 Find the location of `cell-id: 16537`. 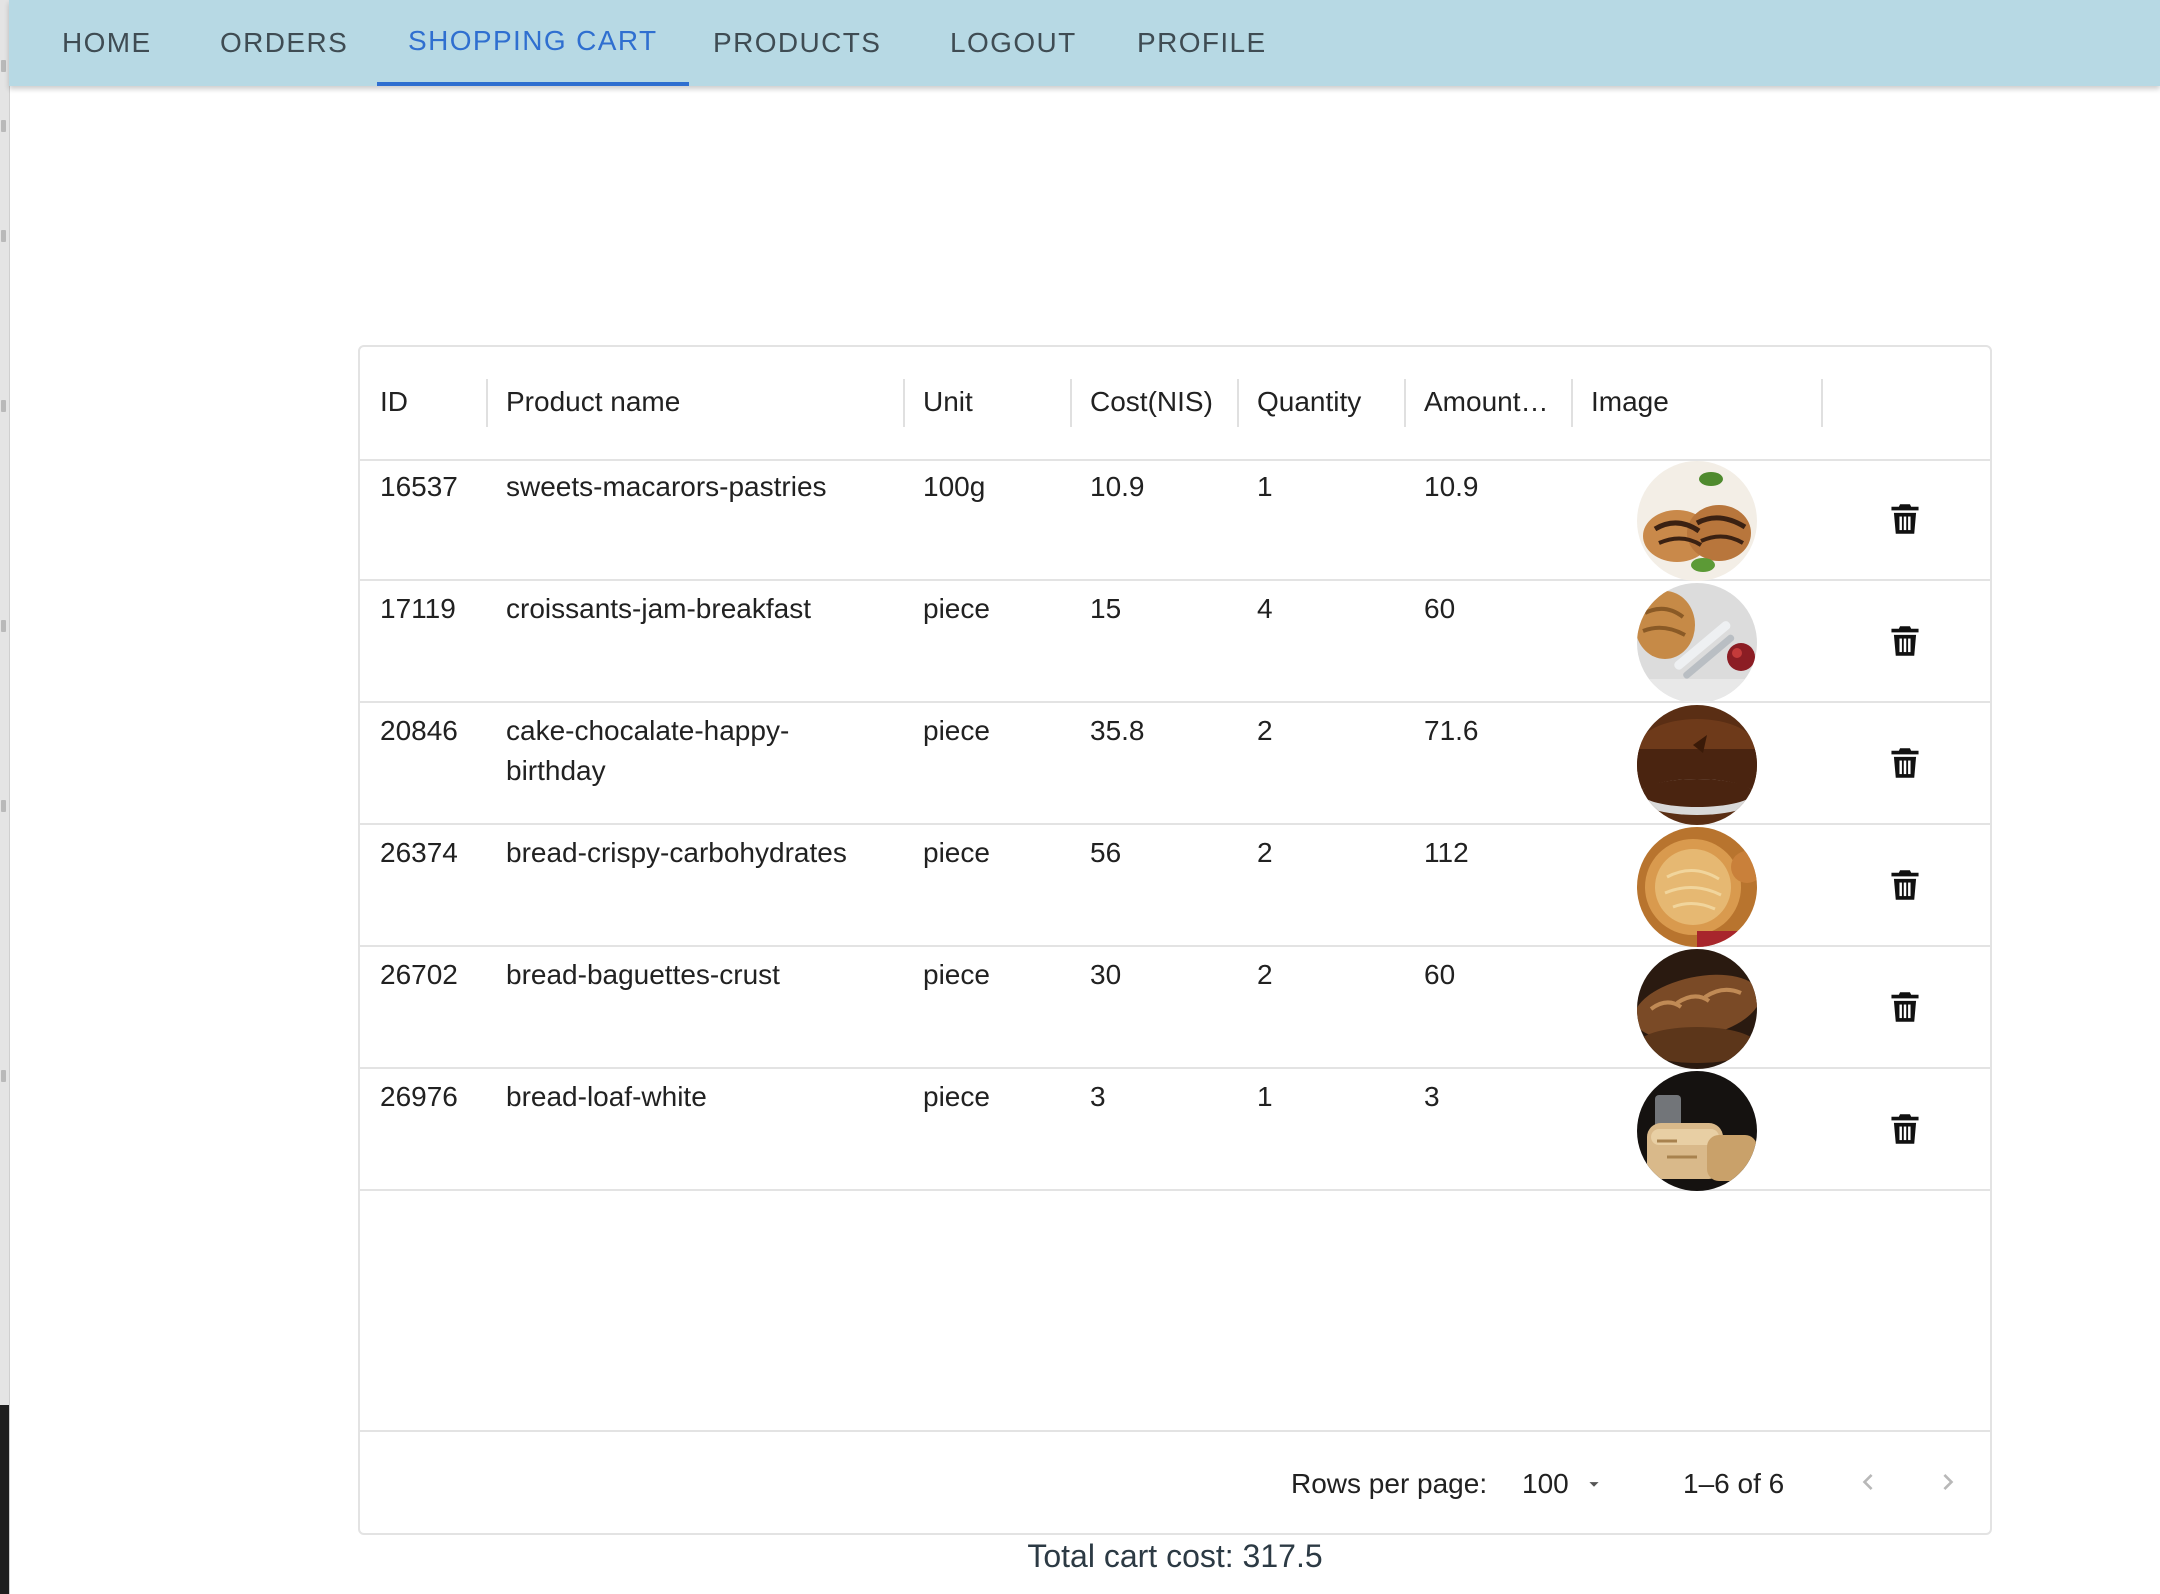

cell-id: 16537 is located at coordinates (419, 486).